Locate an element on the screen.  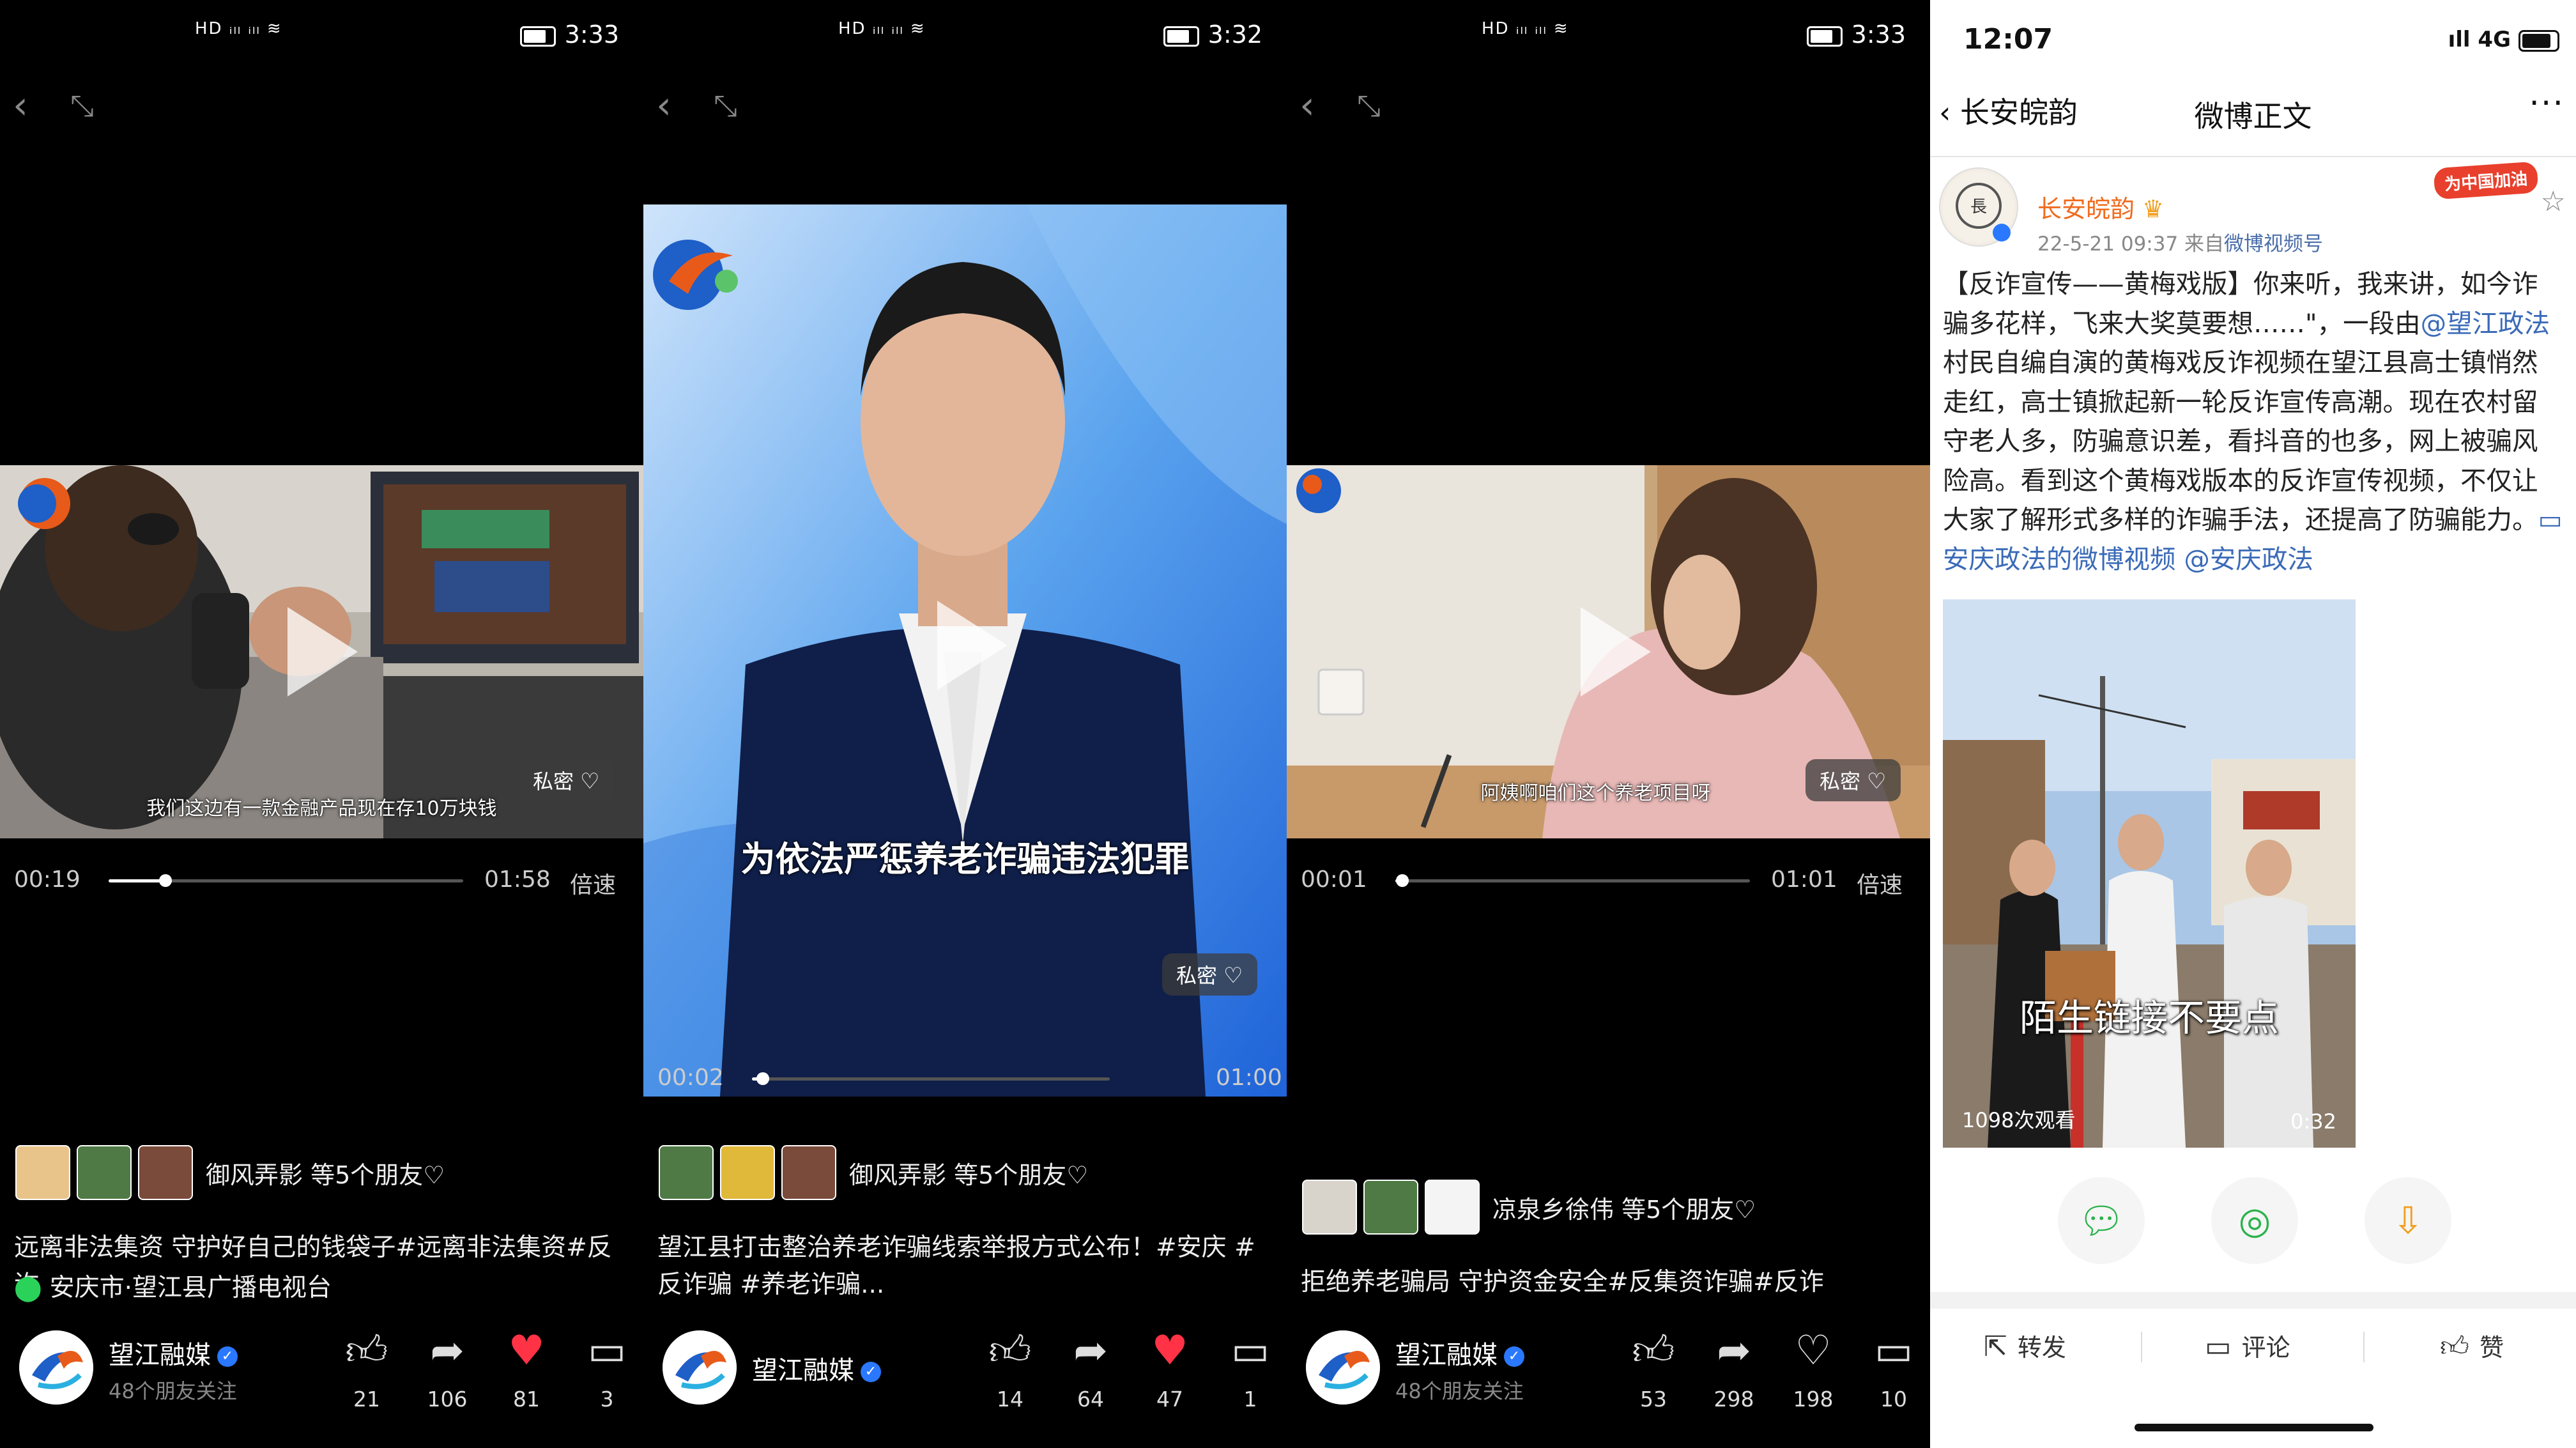
video-description: 拒绝养老骗局 守护资金安全#反集资诈骗#反诈 is located at coordinates (1609, 1282).